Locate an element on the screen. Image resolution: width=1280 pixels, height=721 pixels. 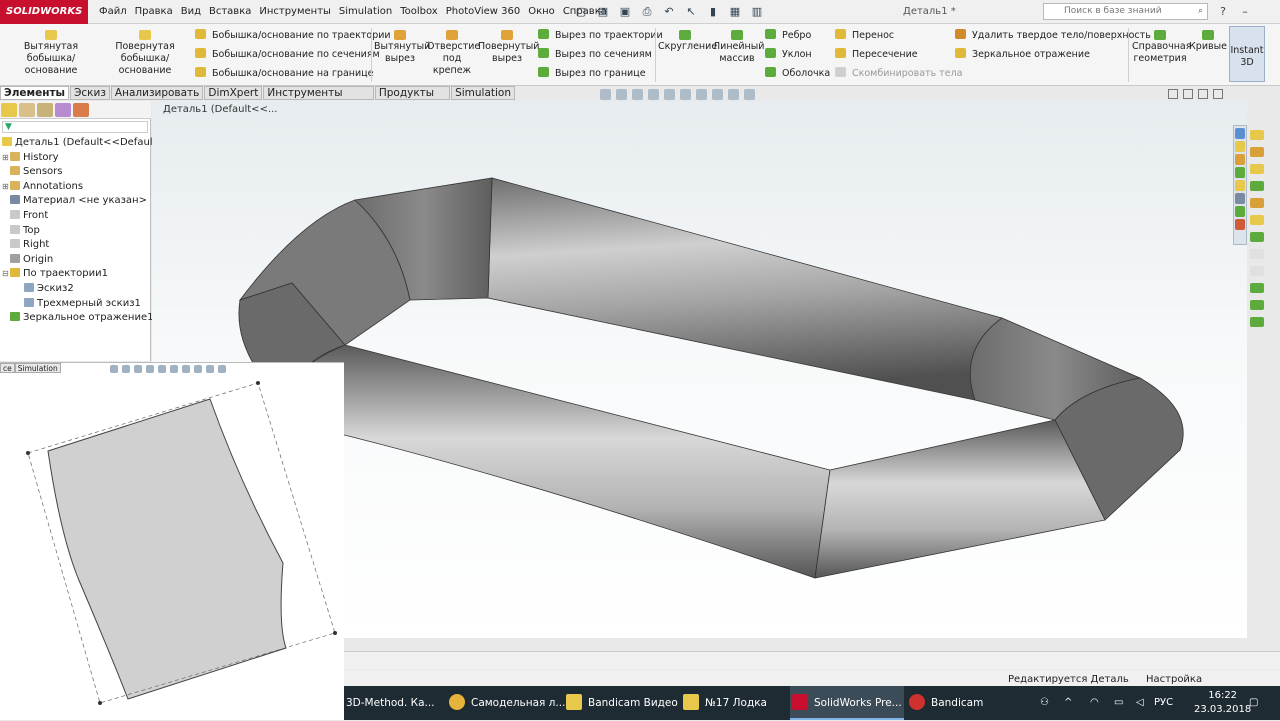
status-bar is located at coordinates (812, 678).